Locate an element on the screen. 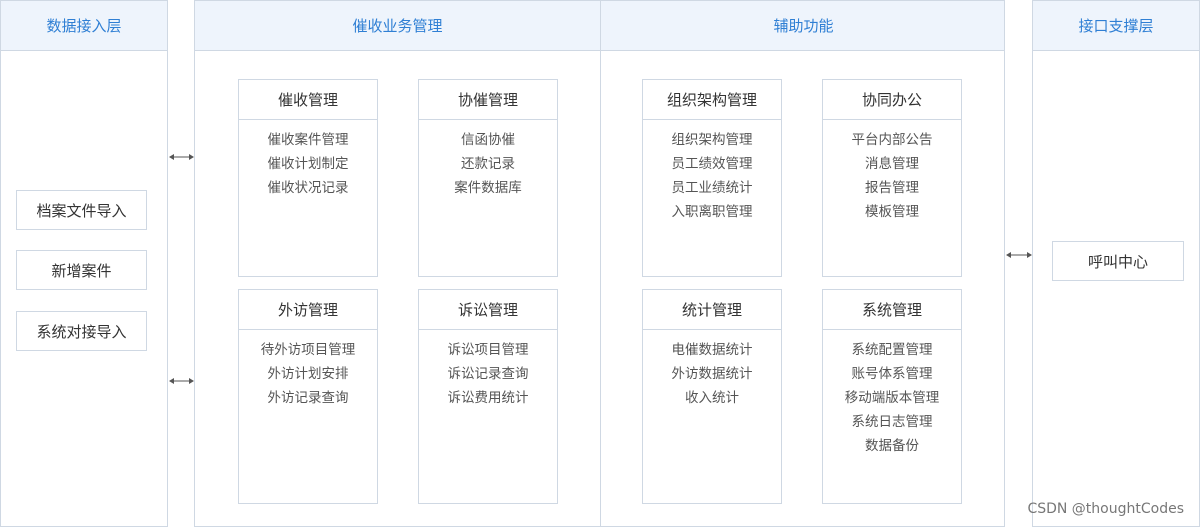  data-layer-panel: 数据接入层 档案文件导入 新增案件 系统对接导入 is located at coordinates (84, 263).